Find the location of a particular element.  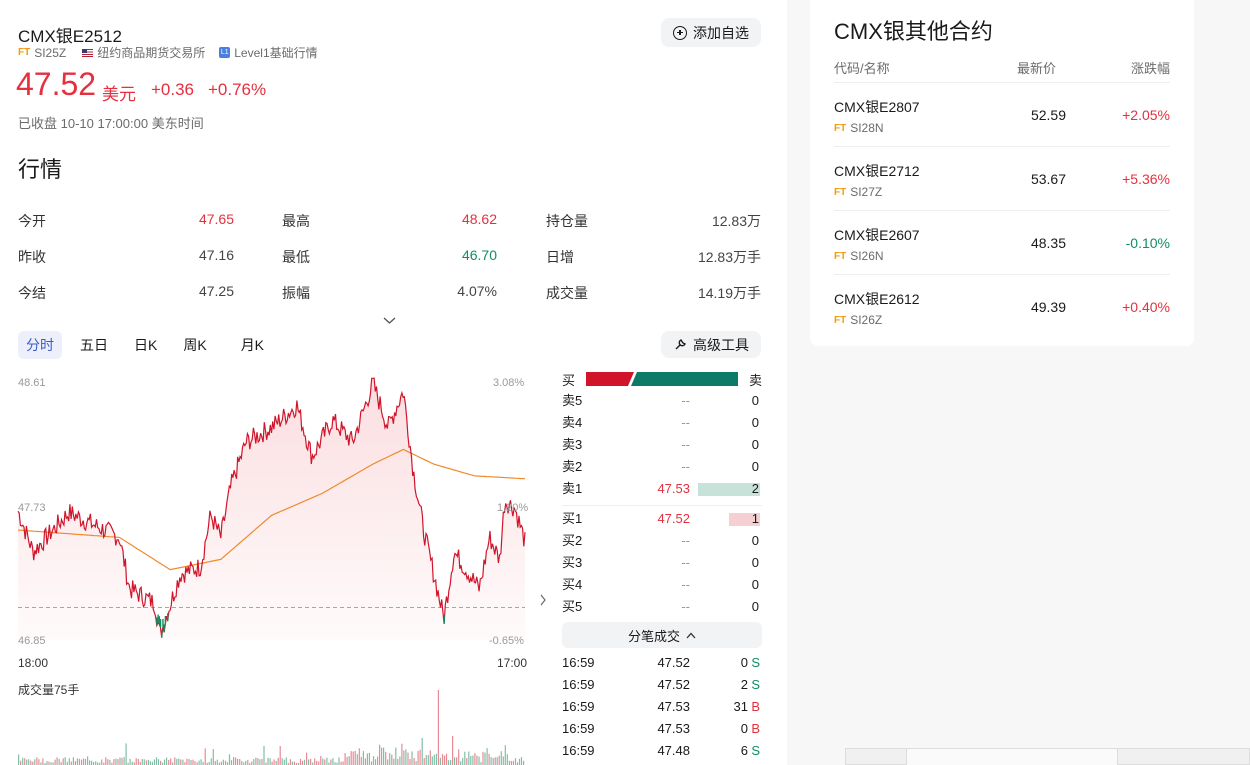

add-watchlist-button: 添加自选 is located at coordinates (711, 32).